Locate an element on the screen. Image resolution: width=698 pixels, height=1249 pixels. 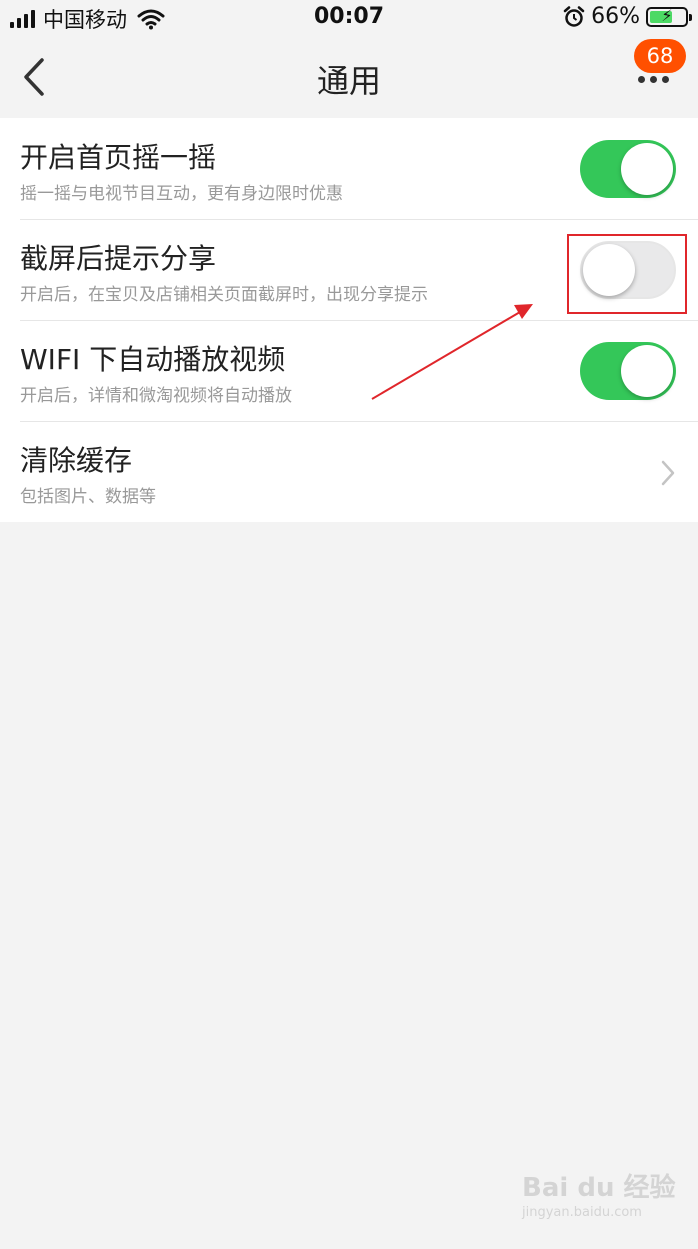
nav-bar: 通用 68 is located at coordinates (349, 77).